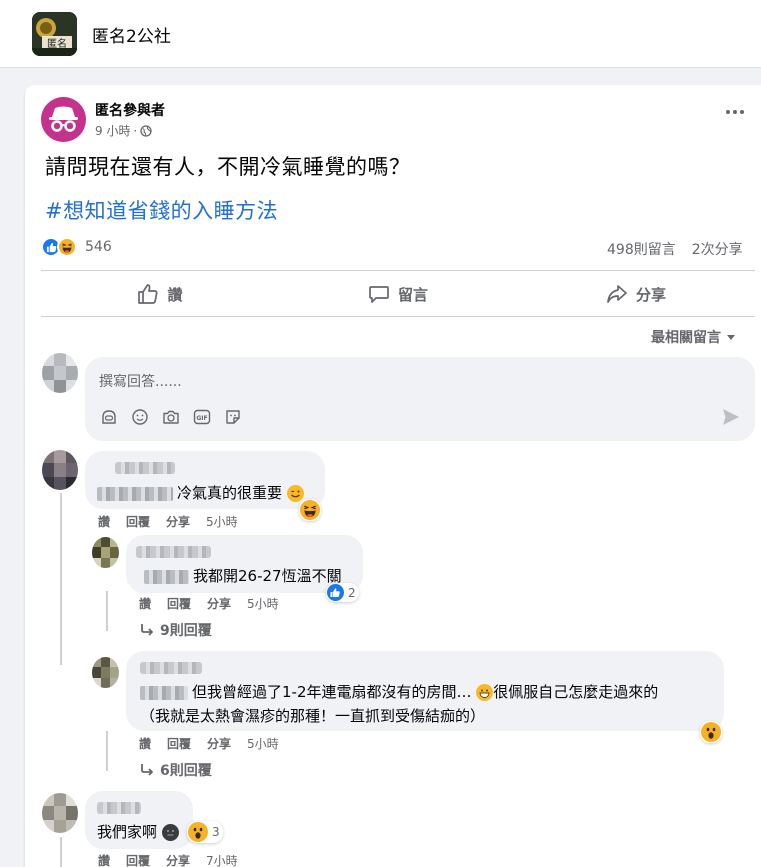 Image resolution: width=761 pixels, height=867 pixels. I want to click on like-button: 讚, so click(160, 294).